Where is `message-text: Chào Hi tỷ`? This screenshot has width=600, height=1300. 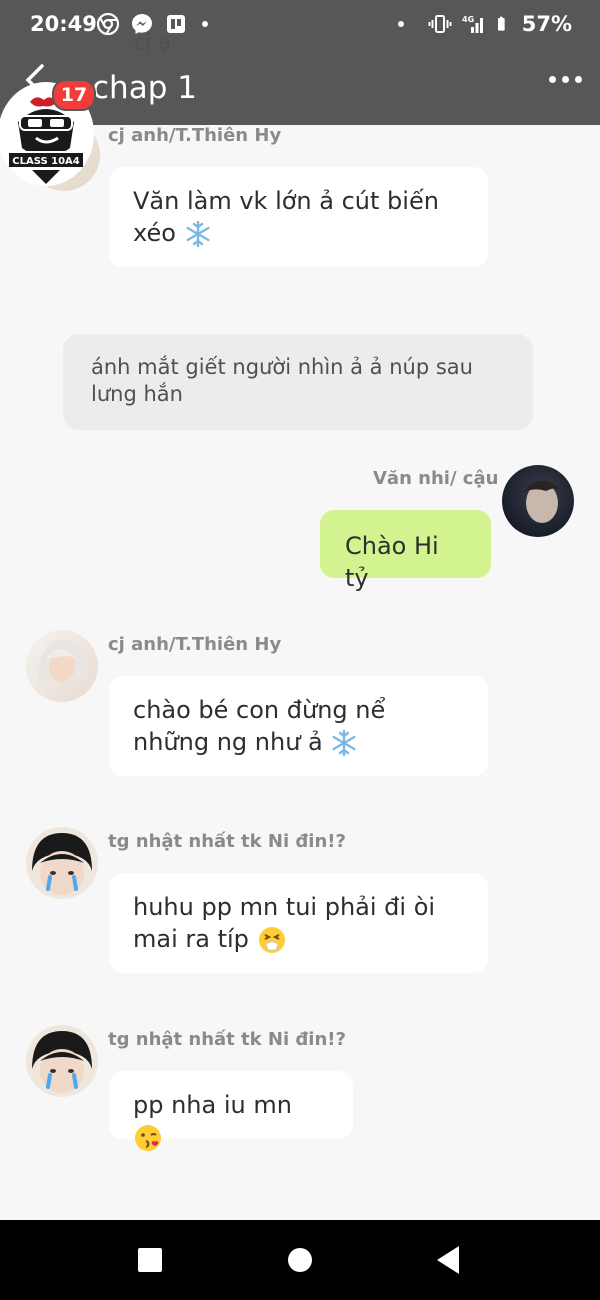
message-text: Chào Hi tỷ is located at coordinates (392, 562).